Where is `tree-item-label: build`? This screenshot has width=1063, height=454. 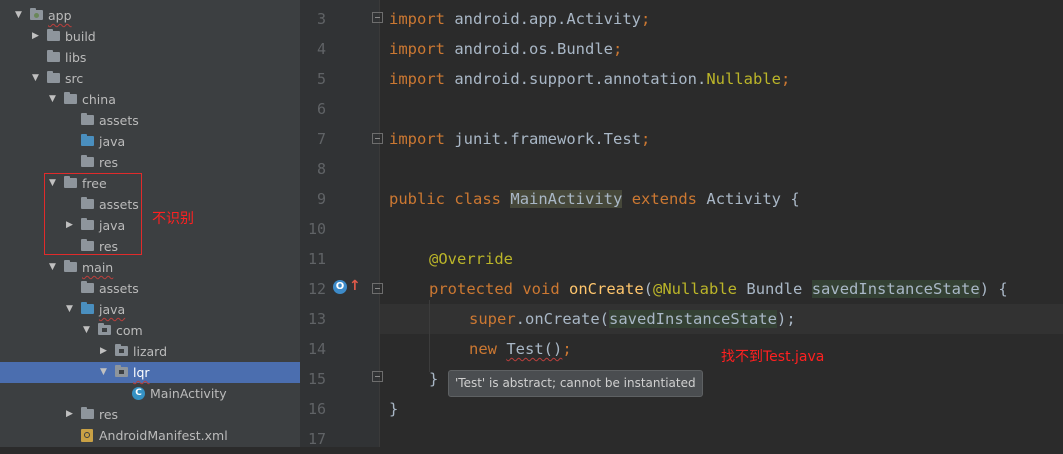
tree-item-label: build is located at coordinates (80, 36).